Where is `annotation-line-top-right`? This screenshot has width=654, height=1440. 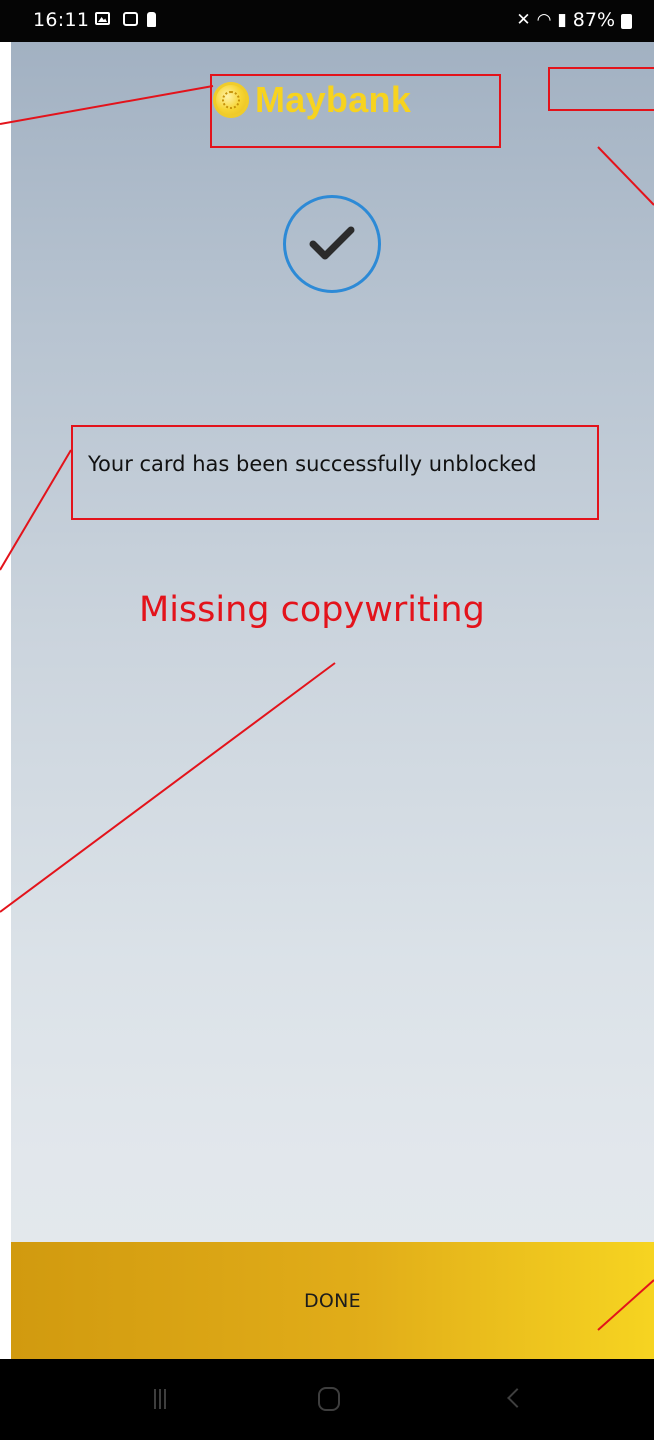 annotation-line-top-right is located at coordinates (625, 176).